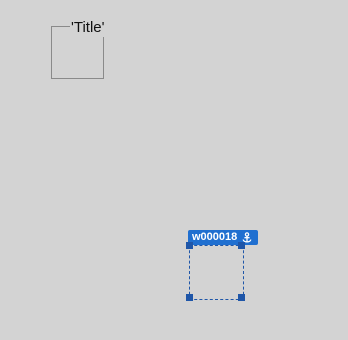  What do you see at coordinates (215, 237) in the screenshot?
I see `selected-widget-id: w000018` at bounding box center [215, 237].